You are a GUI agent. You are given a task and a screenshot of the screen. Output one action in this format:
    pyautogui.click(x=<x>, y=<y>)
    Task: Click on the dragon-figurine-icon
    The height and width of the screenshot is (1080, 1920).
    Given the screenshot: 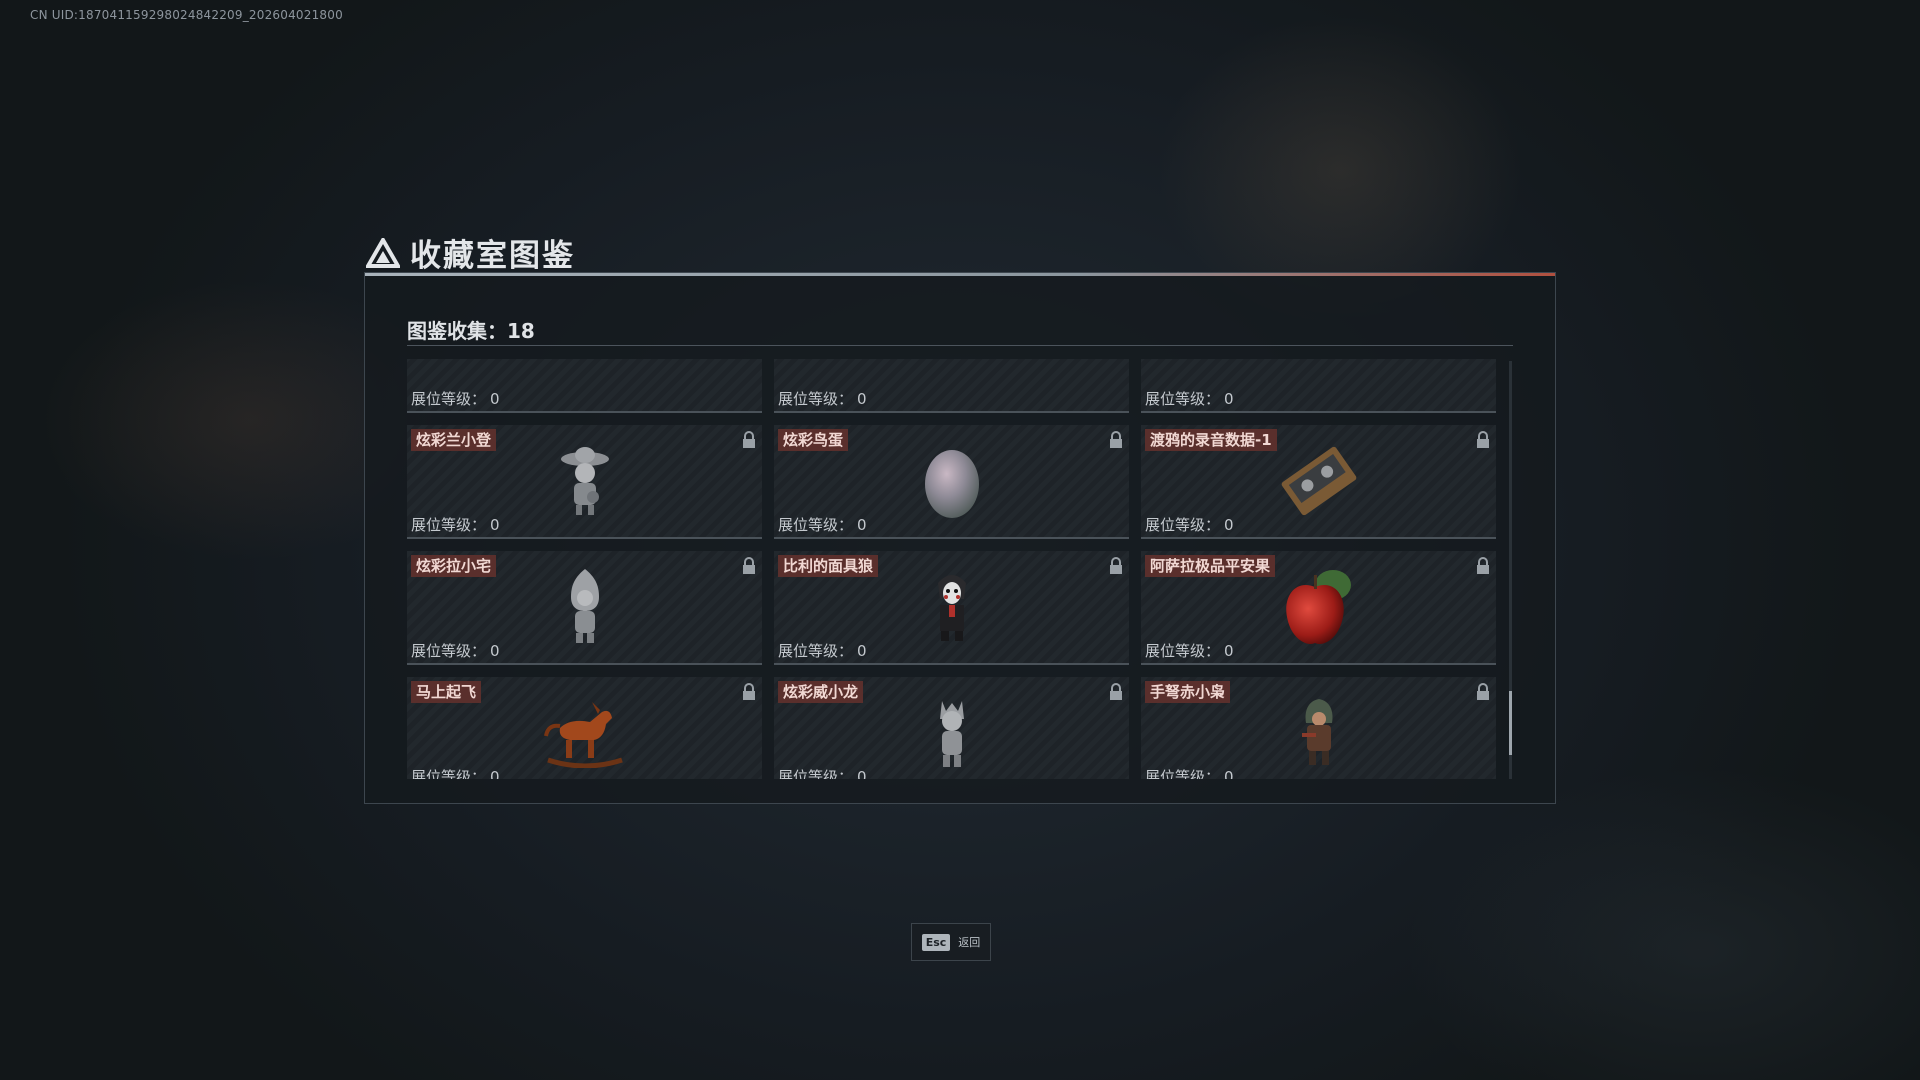 What is the action you would take?
    pyautogui.click(x=951, y=734)
    